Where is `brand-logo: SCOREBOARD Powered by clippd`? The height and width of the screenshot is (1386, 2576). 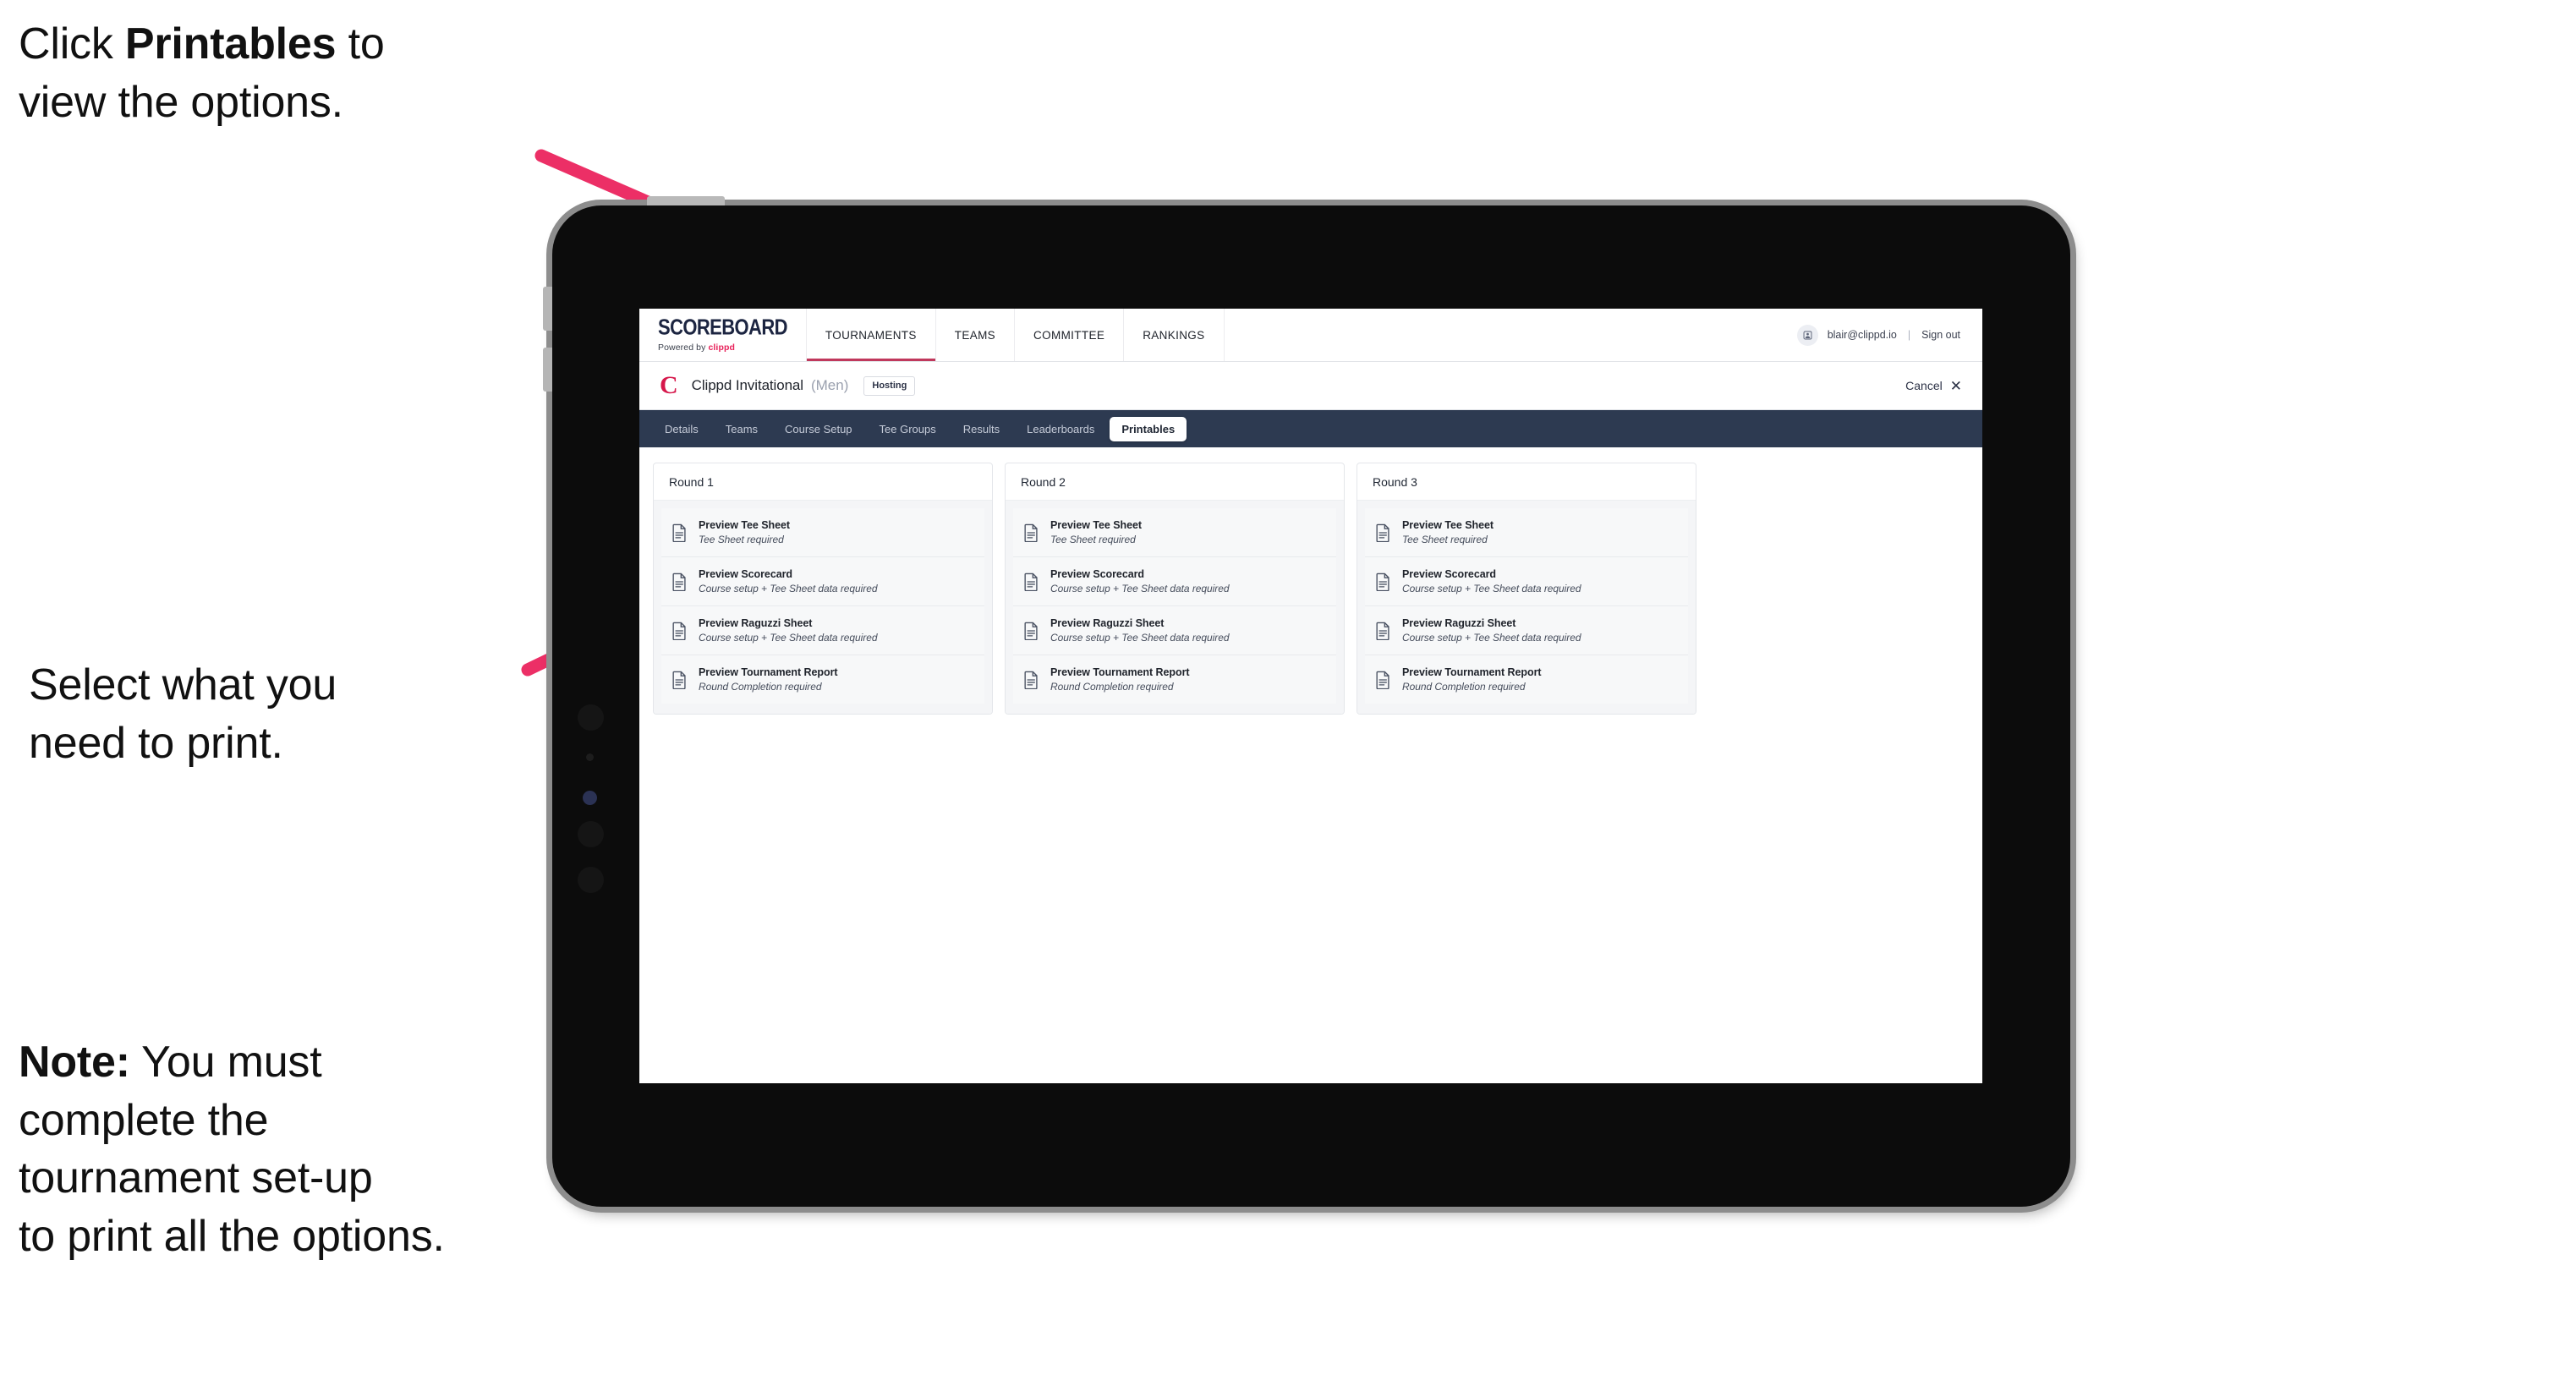
brand-logo: SCOREBOARD Powered by clippd is located at coordinates (722, 335).